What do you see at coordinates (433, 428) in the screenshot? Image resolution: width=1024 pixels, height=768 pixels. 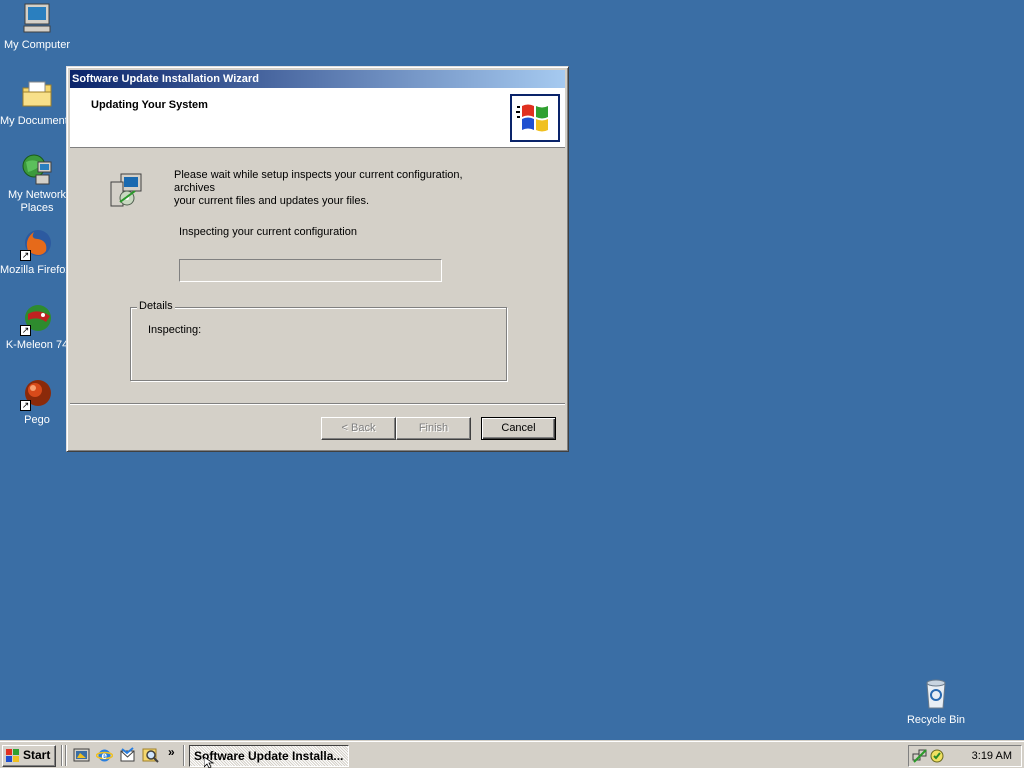 I see `finish-button: Finish` at bounding box center [433, 428].